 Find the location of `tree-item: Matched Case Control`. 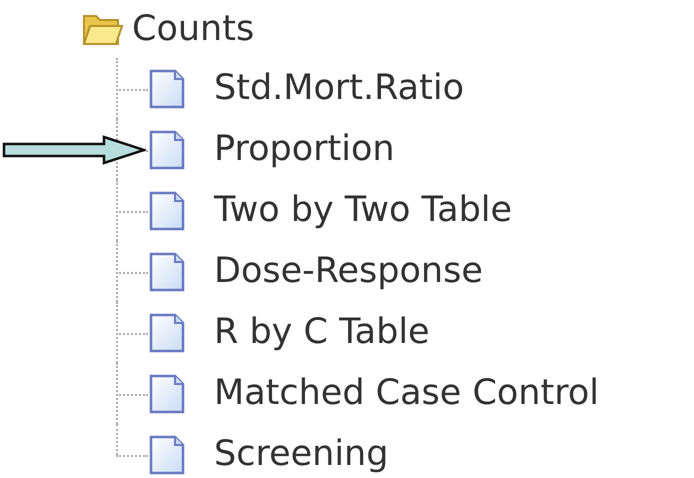

tree-item: Matched Case Control is located at coordinates (406, 393).